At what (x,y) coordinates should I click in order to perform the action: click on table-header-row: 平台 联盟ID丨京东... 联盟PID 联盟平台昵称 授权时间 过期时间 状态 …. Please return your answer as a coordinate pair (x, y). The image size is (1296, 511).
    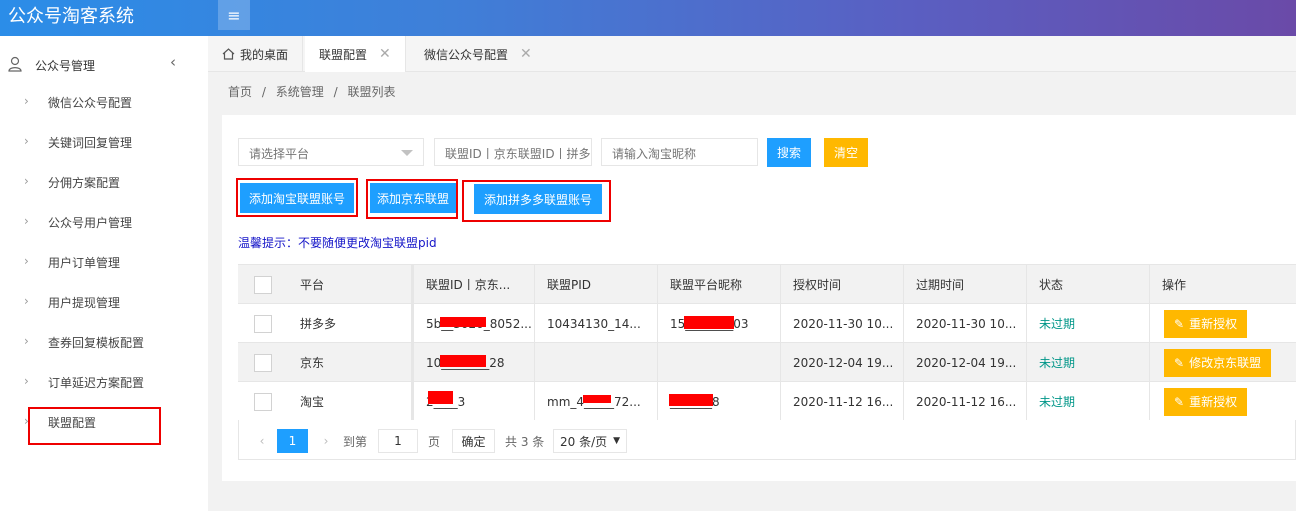
    Looking at the image, I should click on (767, 284).